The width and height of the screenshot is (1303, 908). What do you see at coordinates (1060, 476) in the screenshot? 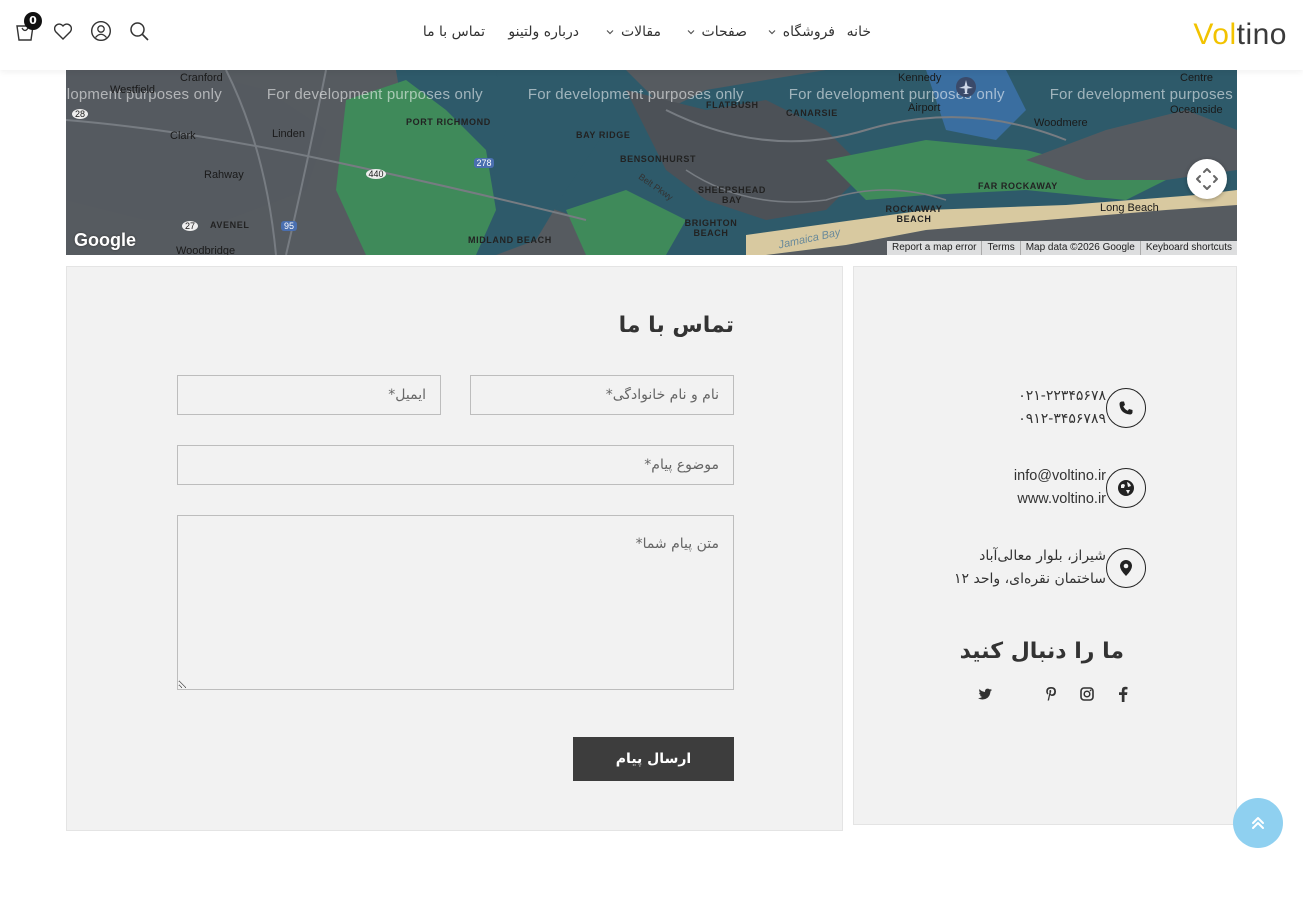
I see `email-link: info@voltino.ir` at bounding box center [1060, 476].